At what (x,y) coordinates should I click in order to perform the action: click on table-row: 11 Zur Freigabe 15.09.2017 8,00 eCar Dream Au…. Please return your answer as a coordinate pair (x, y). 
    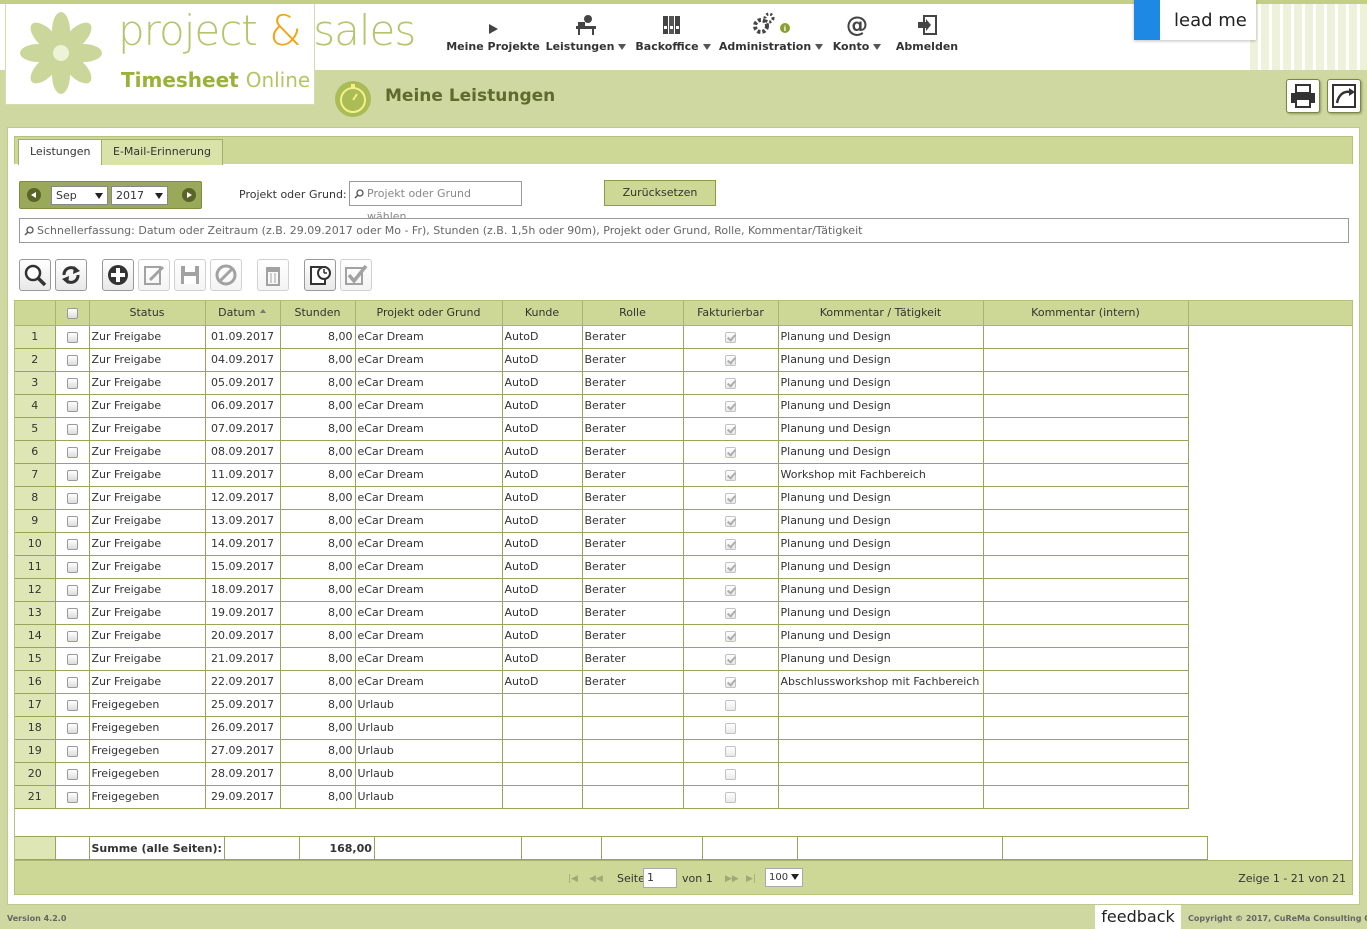
    Looking at the image, I should click on (683, 567).